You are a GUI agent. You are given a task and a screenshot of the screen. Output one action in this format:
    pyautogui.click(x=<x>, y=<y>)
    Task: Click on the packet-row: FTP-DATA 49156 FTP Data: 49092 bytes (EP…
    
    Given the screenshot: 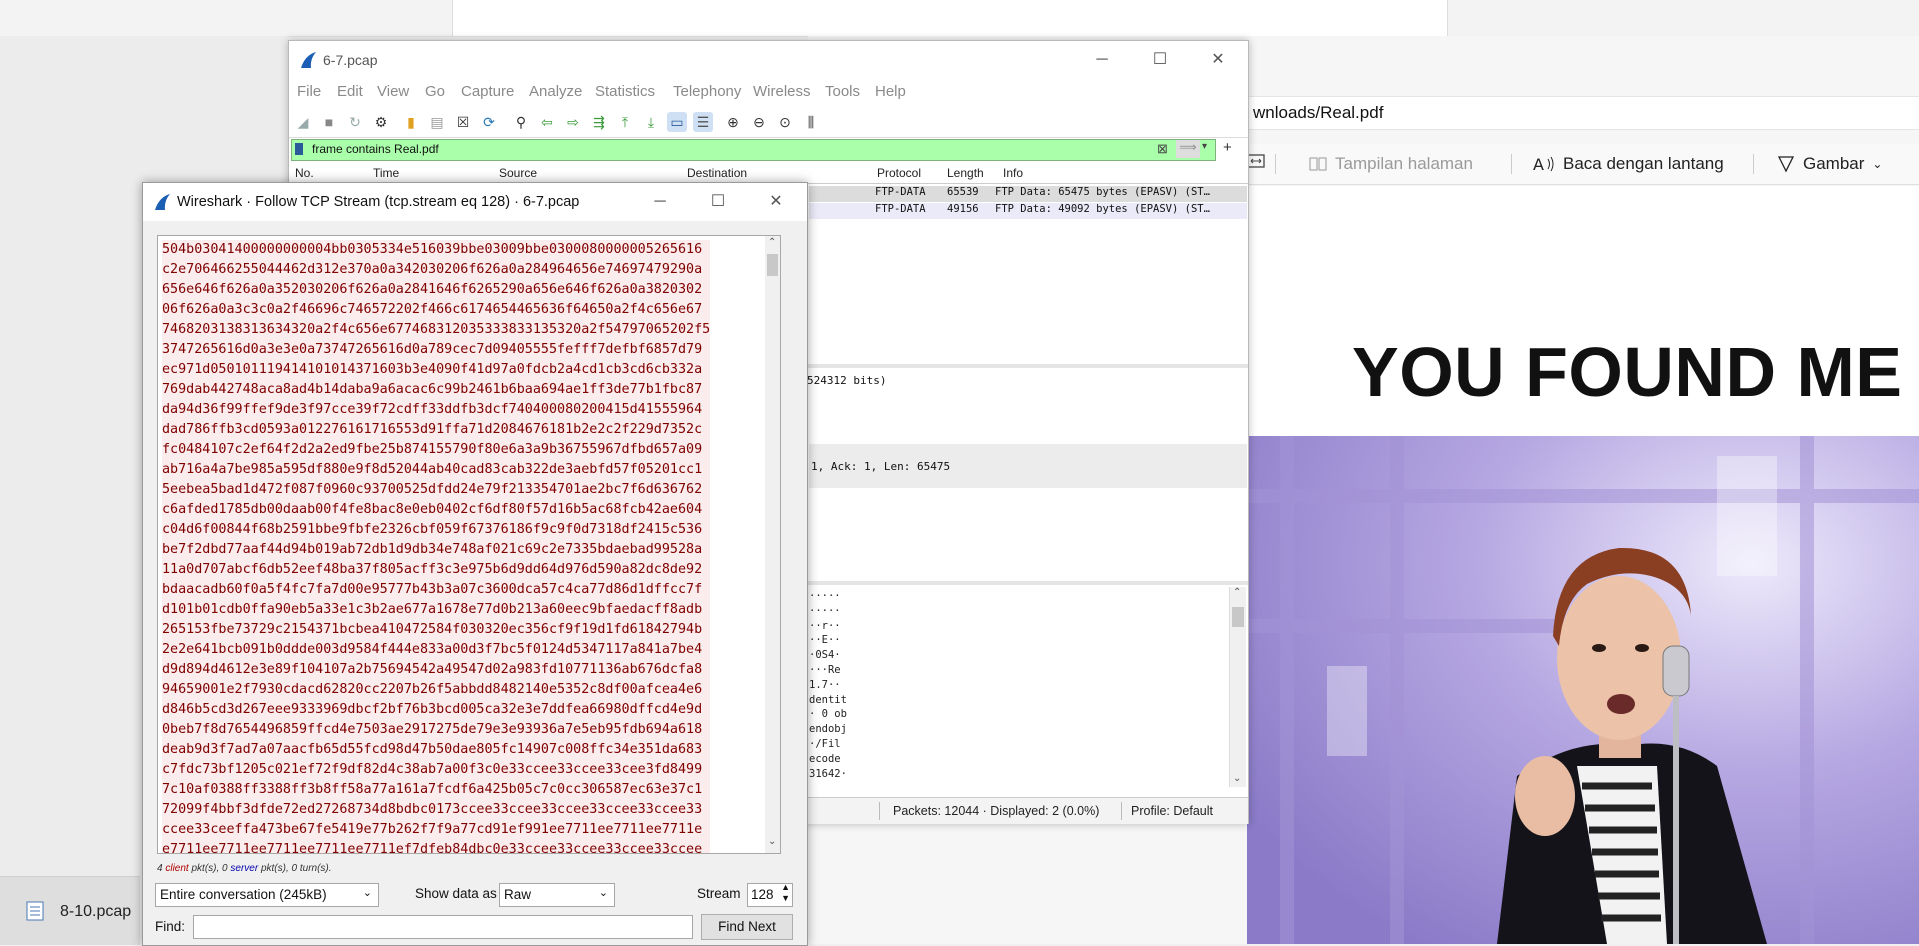 What is the action you would take?
    pyautogui.click(x=1028, y=211)
    